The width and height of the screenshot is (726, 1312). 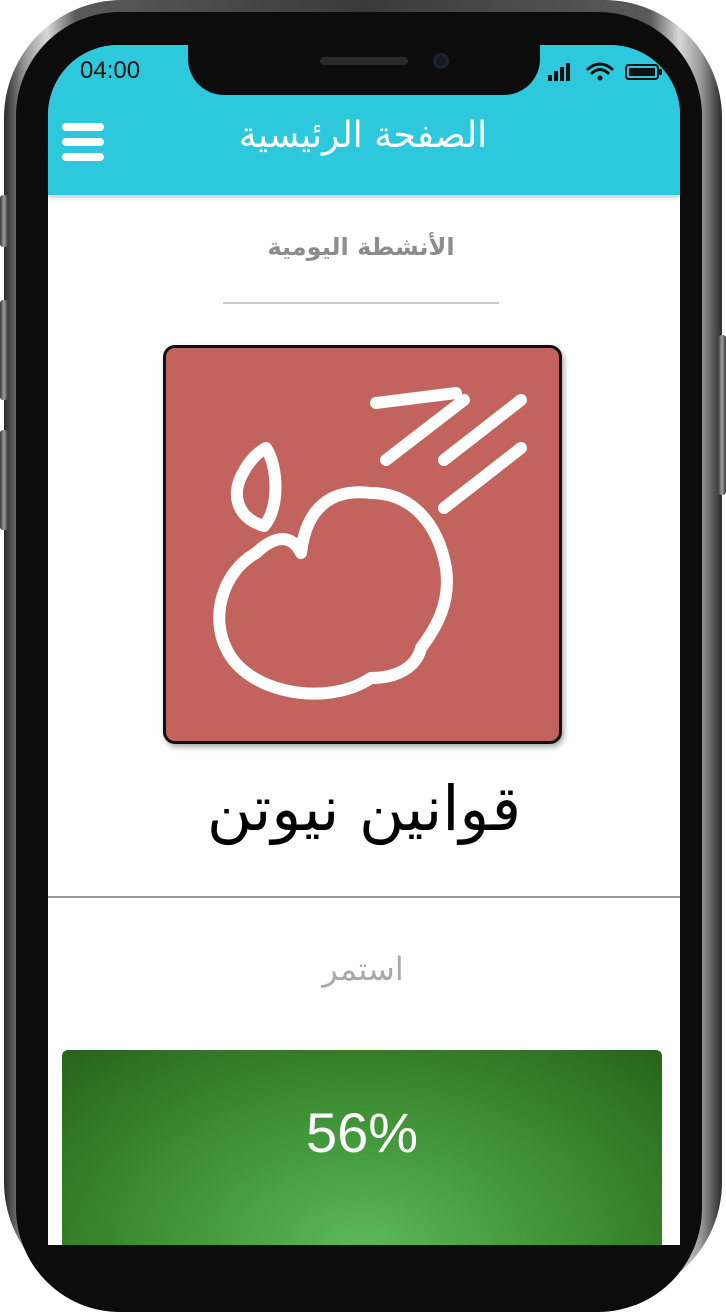 What do you see at coordinates (364, 61) in the screenshot?
I see `speaker-grille` at bounding box center [364, 61].